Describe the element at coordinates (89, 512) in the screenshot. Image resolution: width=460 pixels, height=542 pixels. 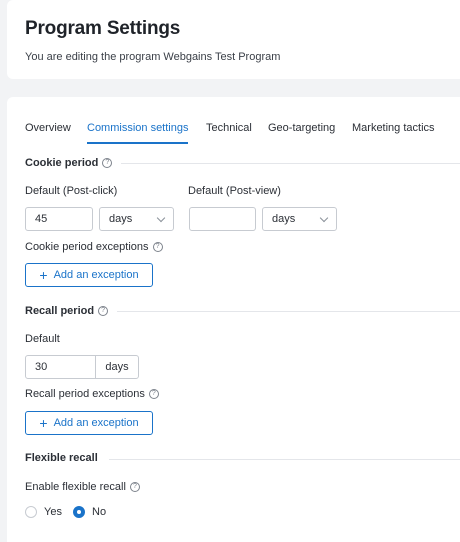
I see `radio-no: No` at that location.